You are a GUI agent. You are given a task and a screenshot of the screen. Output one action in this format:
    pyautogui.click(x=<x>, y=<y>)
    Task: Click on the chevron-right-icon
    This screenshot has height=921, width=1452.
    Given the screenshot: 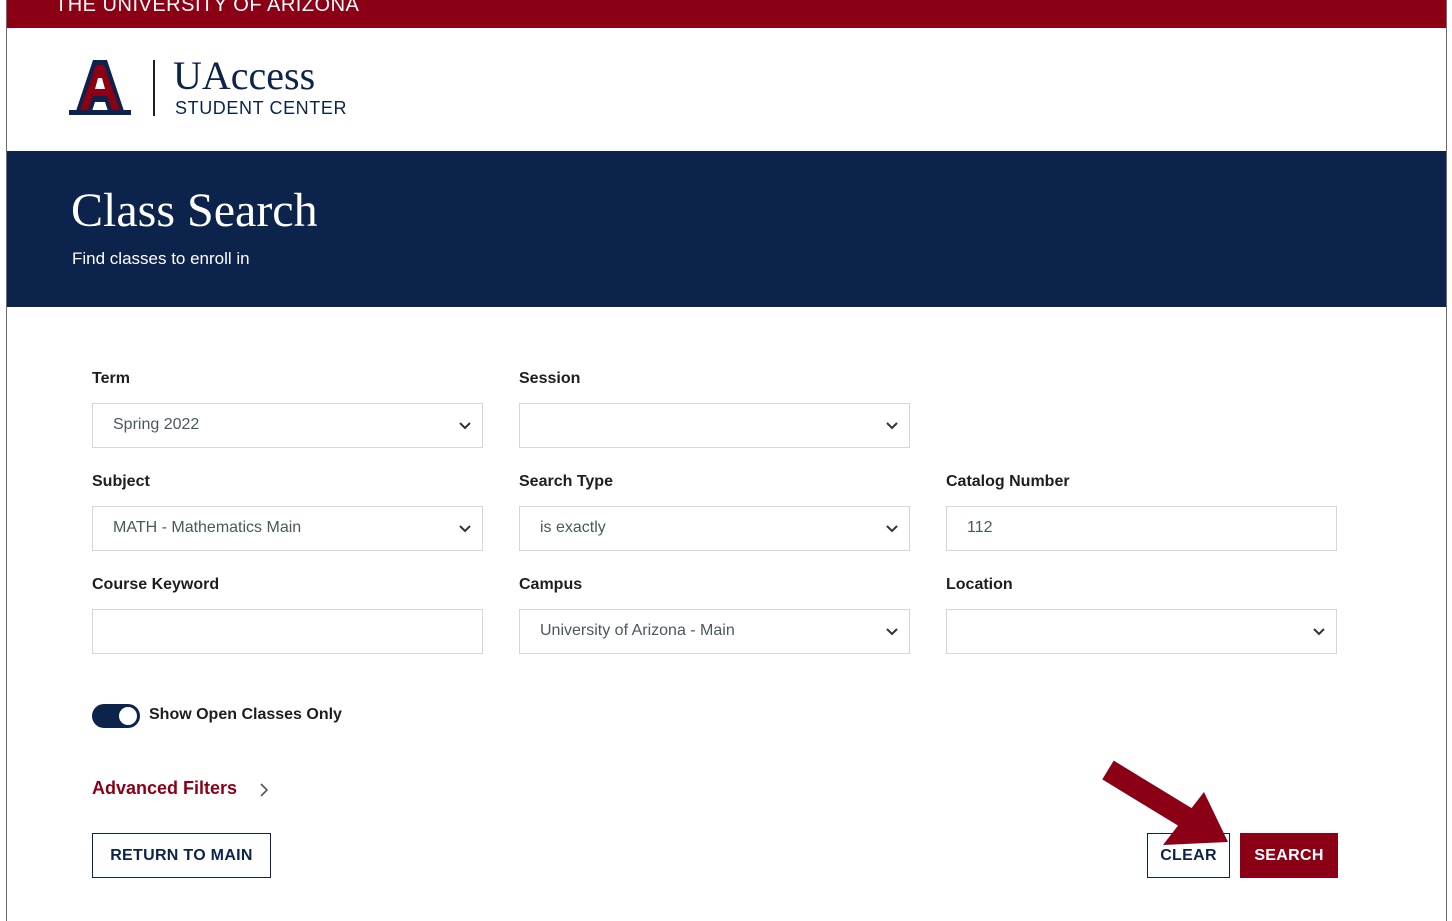 What is the action you would take?
    pyautogui.click(x=264, y=790)
    